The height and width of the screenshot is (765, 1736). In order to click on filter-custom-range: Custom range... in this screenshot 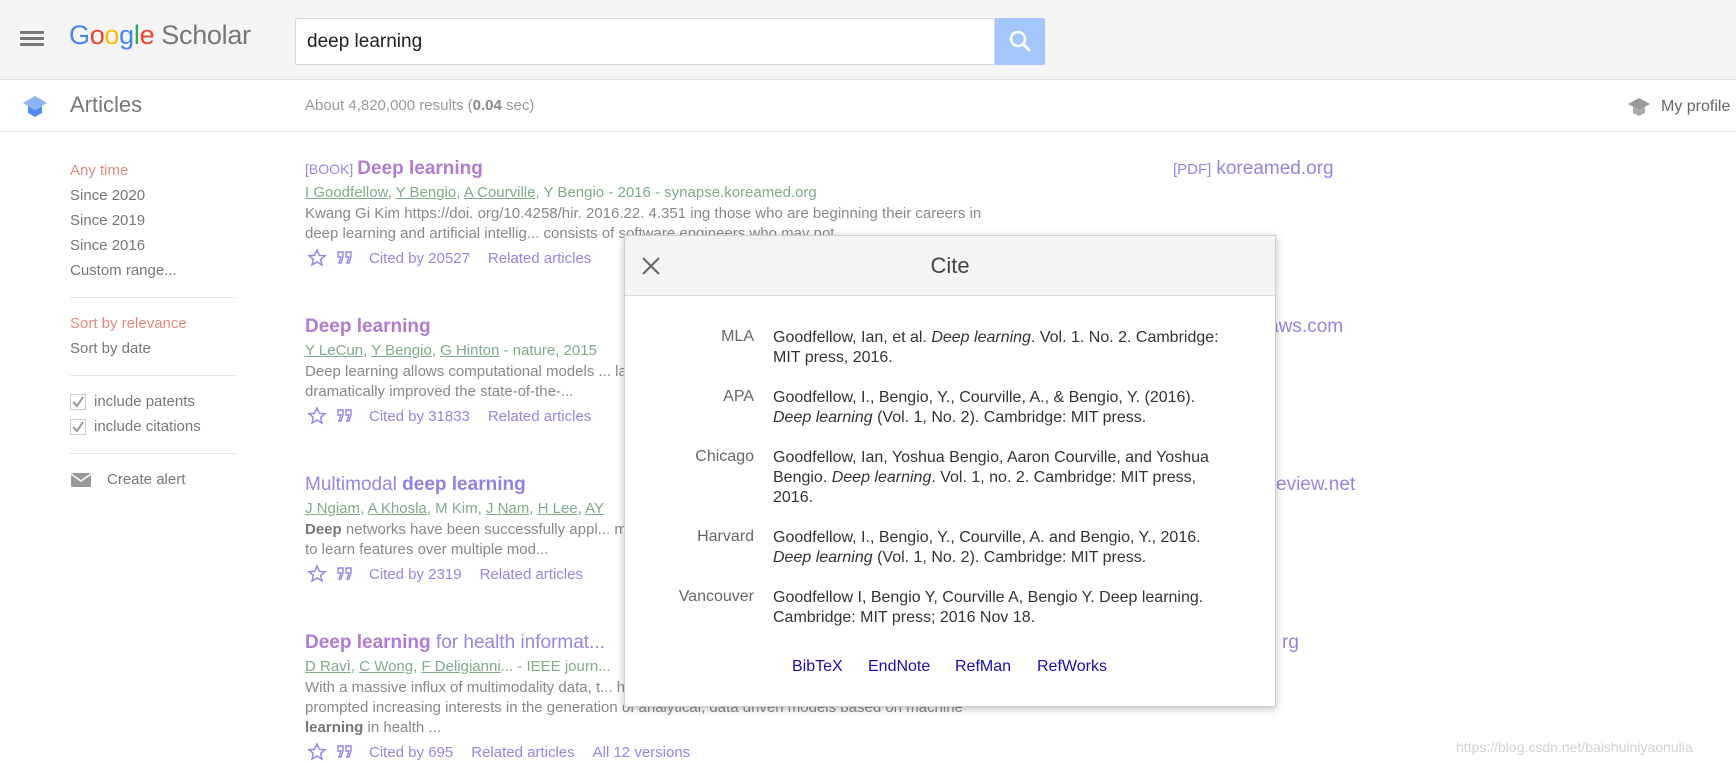, I will do `click(153, 270)`.